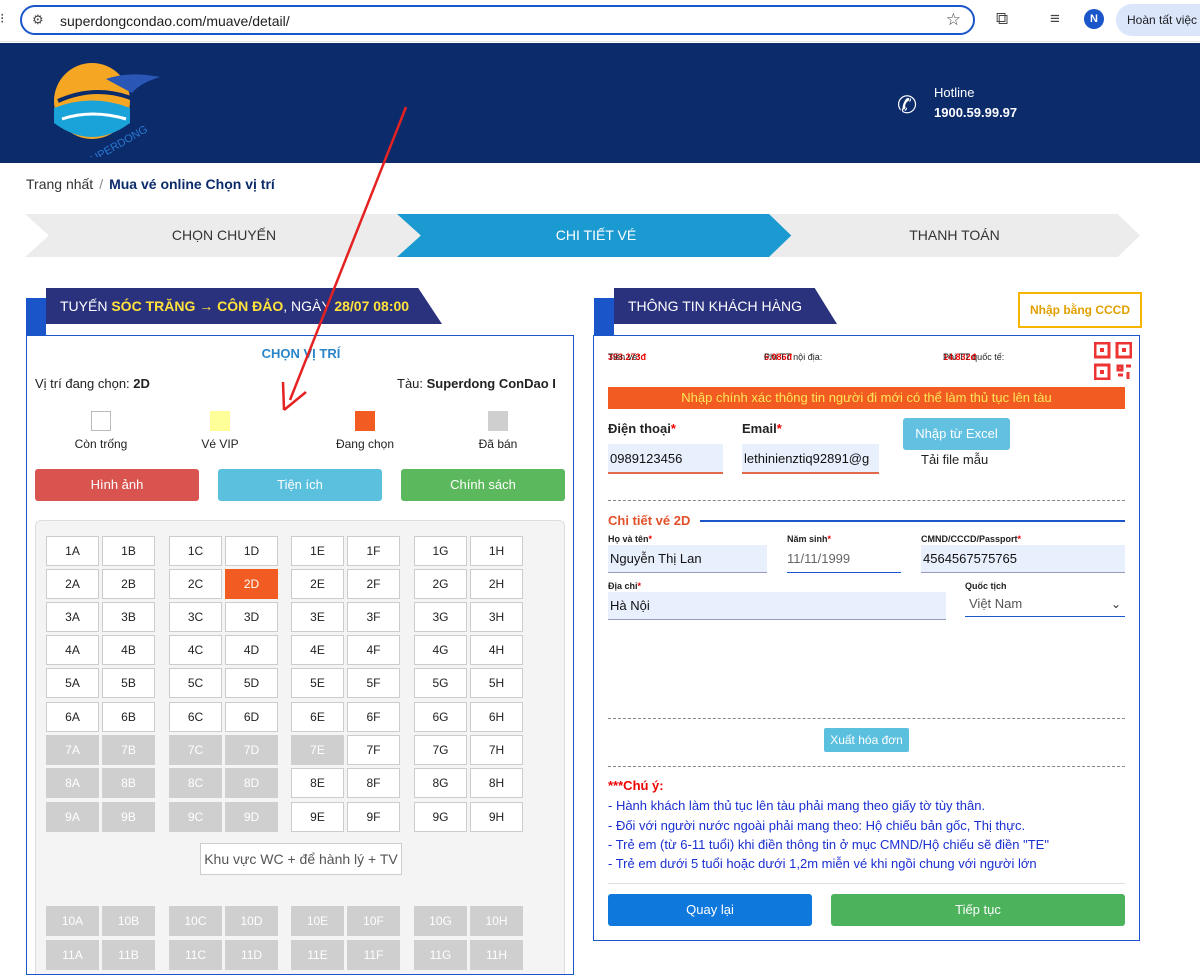 Image resolution: width=1200 pixels, height=975 pixels. Describe the element at coordinates (373, 617) in the screenshot. I see `seat-3F: 3F` at that location.